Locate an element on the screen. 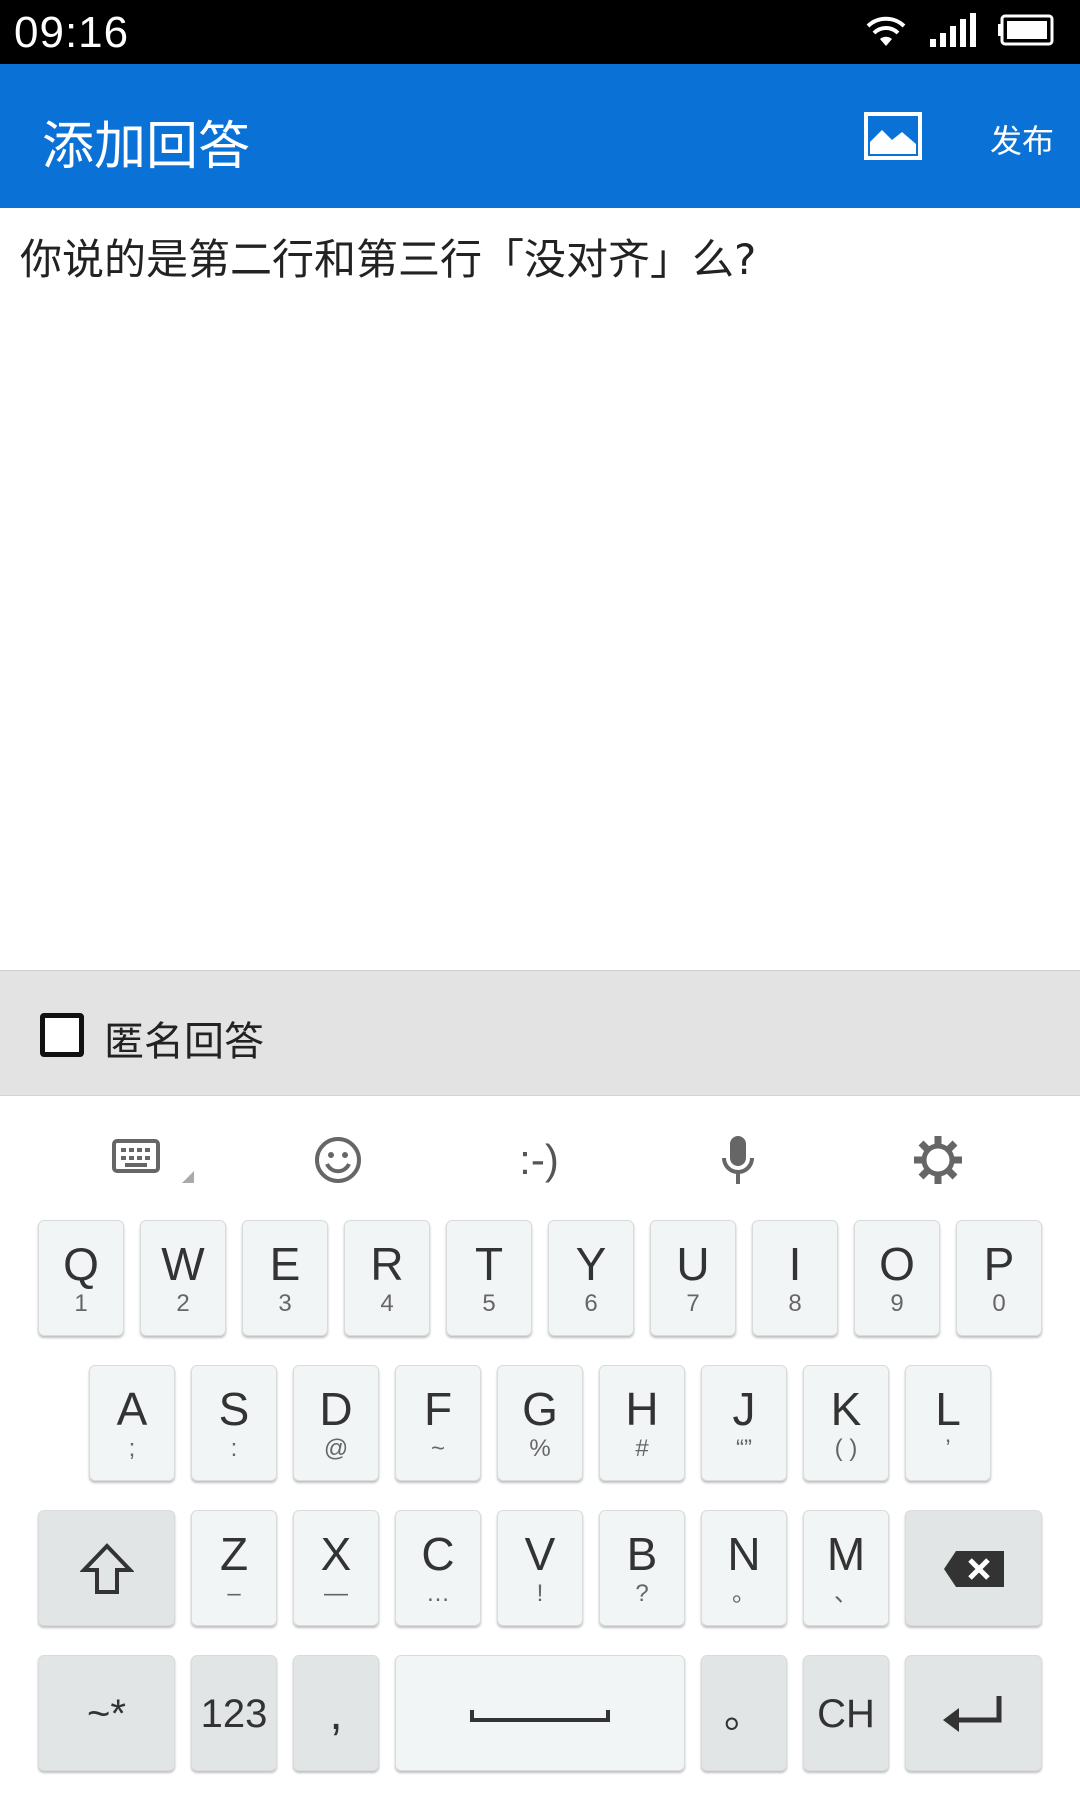 The image size is (1080, 1800). backspace-key is located at coordinates (973, 1568).